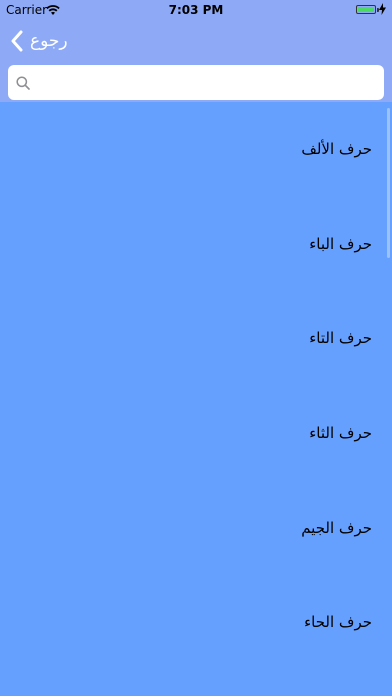  What do you see at coordinates (340, 338) in the screenshot?
I see `list-item-label: حرف التاء` at bounding box center [340, 338].